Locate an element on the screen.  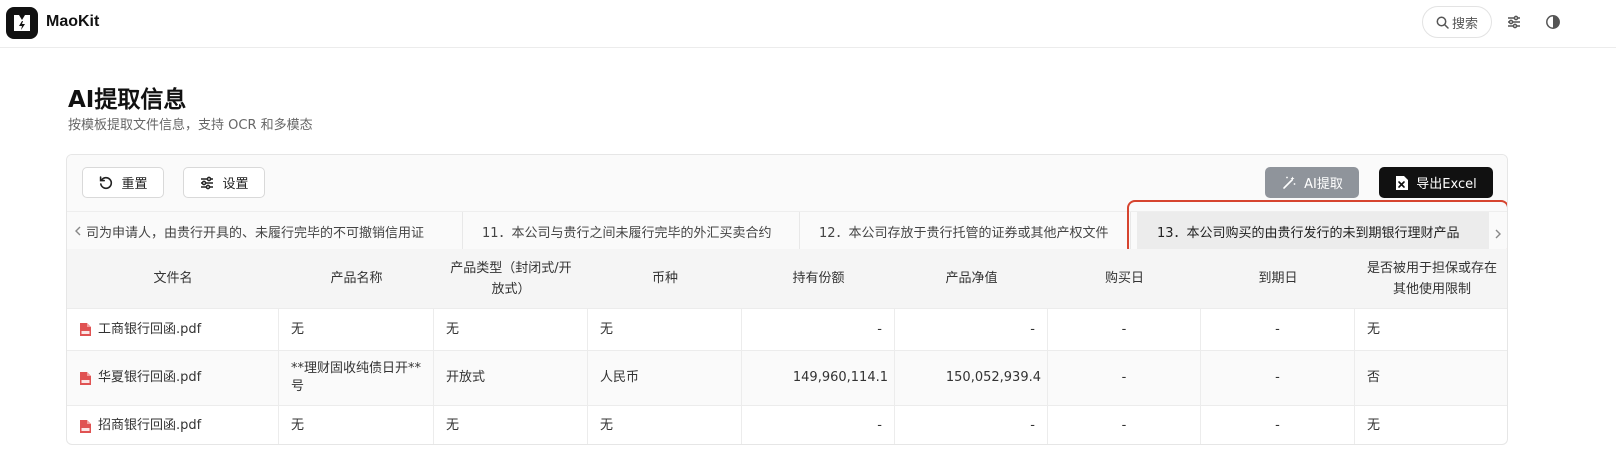
file-name: 招商银行回函.pdf is located at coordinates (150, 425).